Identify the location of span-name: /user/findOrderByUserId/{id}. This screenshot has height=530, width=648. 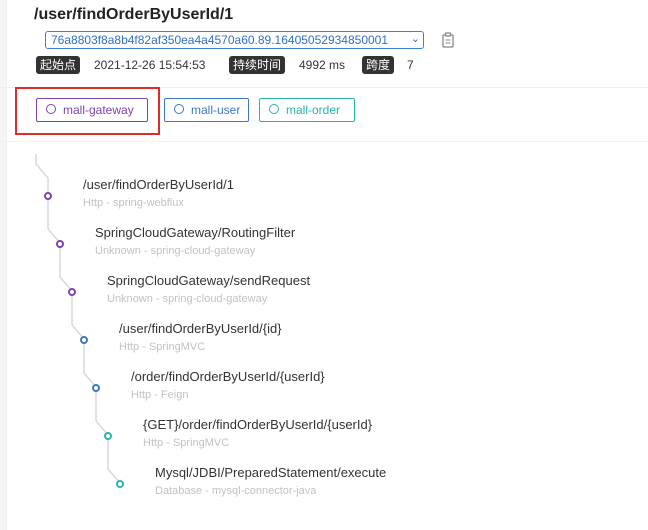
(200, 328).